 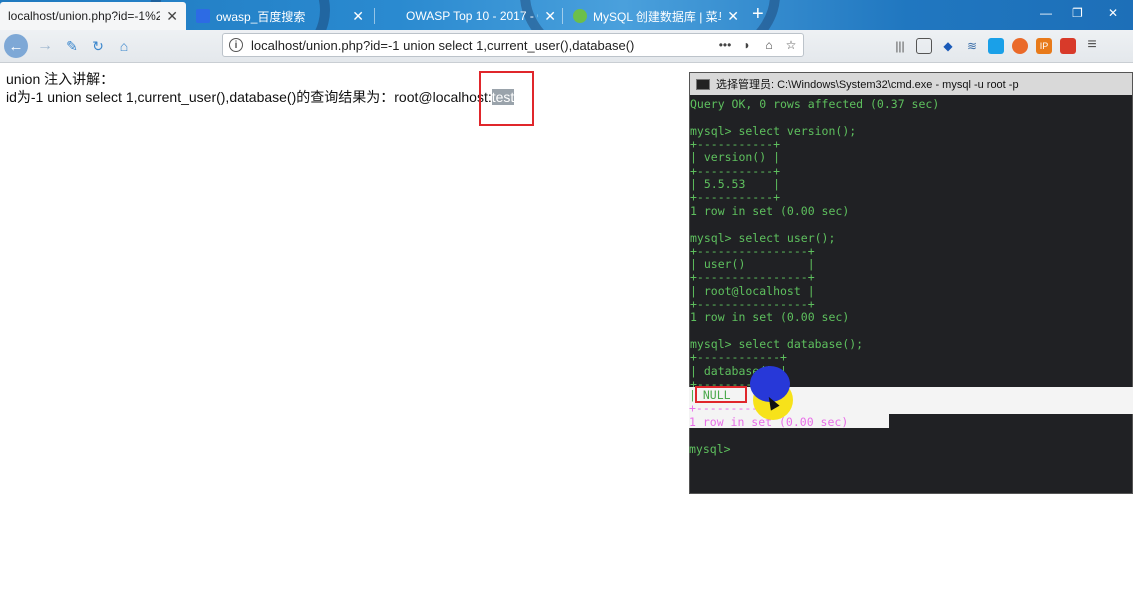 I want to click on more-actions-icon: •••, so click(x=725, y=45).